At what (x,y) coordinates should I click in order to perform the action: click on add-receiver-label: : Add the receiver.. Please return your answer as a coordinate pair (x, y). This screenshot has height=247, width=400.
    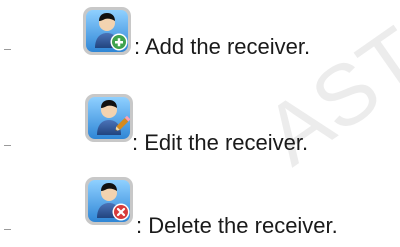
    Looking at the image, I should click on (222, 46).